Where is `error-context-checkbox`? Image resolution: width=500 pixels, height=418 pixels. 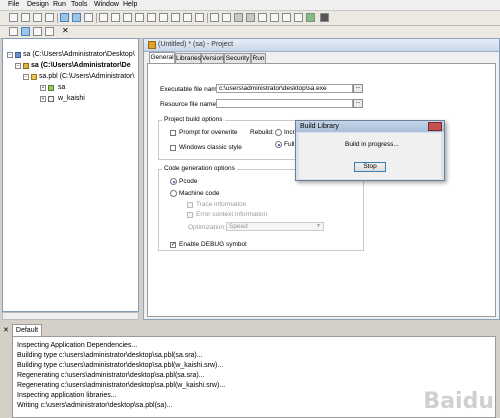
error-context-checkbox is located at coordinates (190, 215).